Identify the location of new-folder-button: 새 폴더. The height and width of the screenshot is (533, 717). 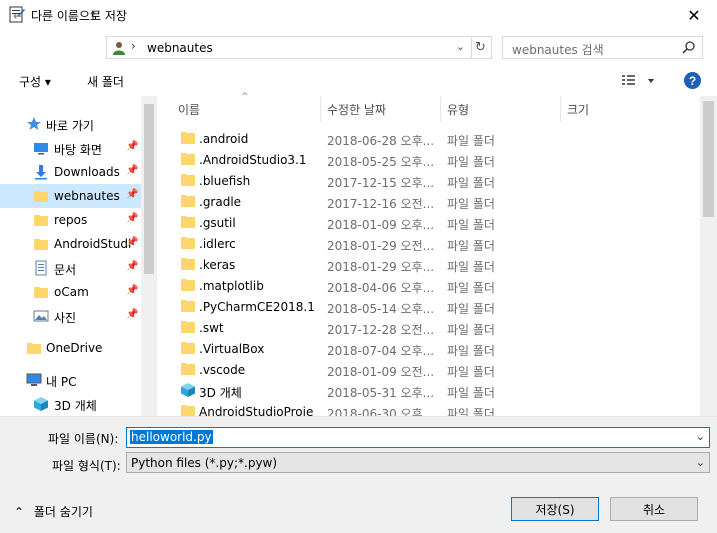
(105, 81).